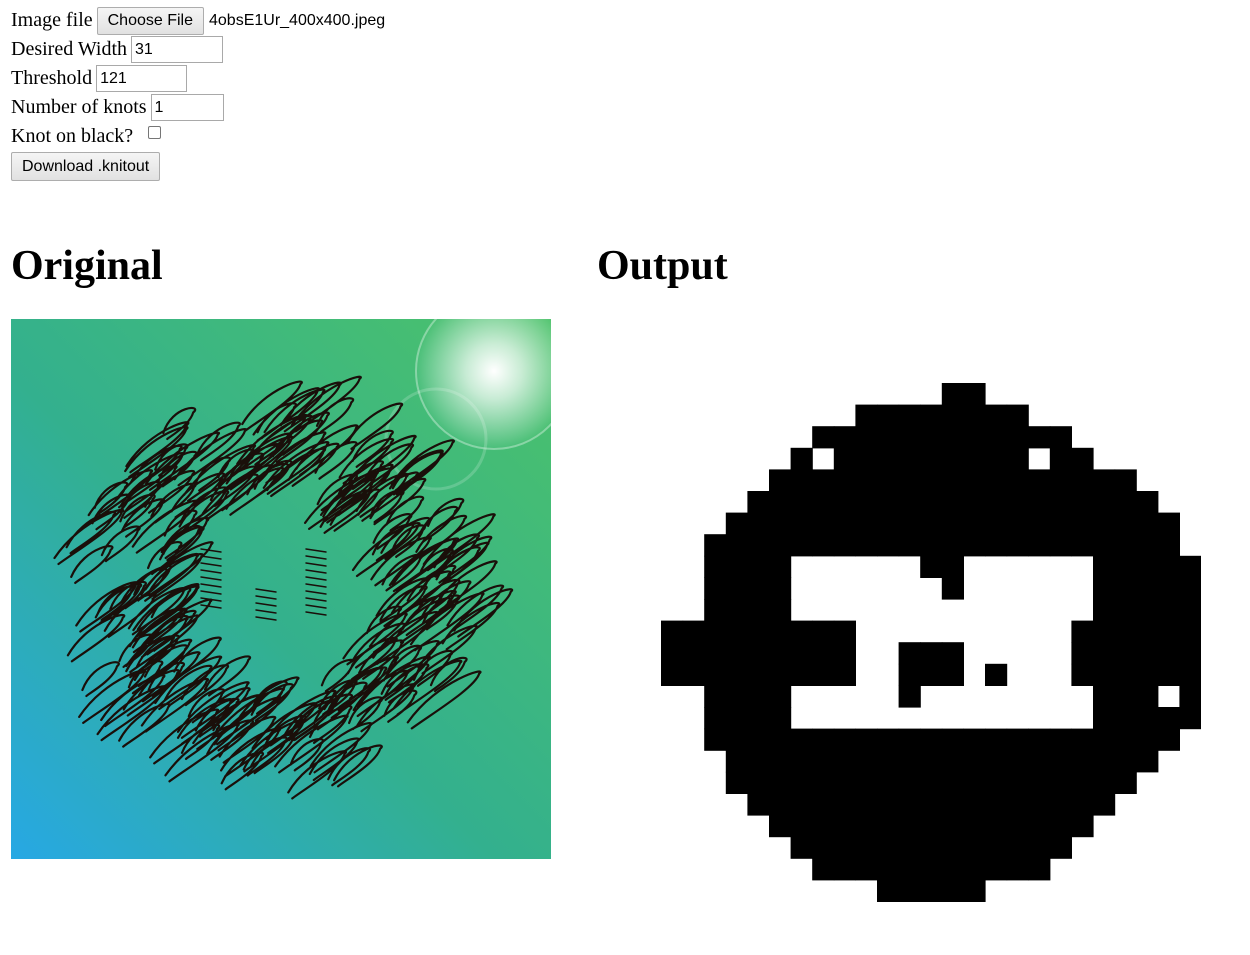  Describe the element at coordinates (177, 49) in the screenshot. I see `desired-width-input` at that location.